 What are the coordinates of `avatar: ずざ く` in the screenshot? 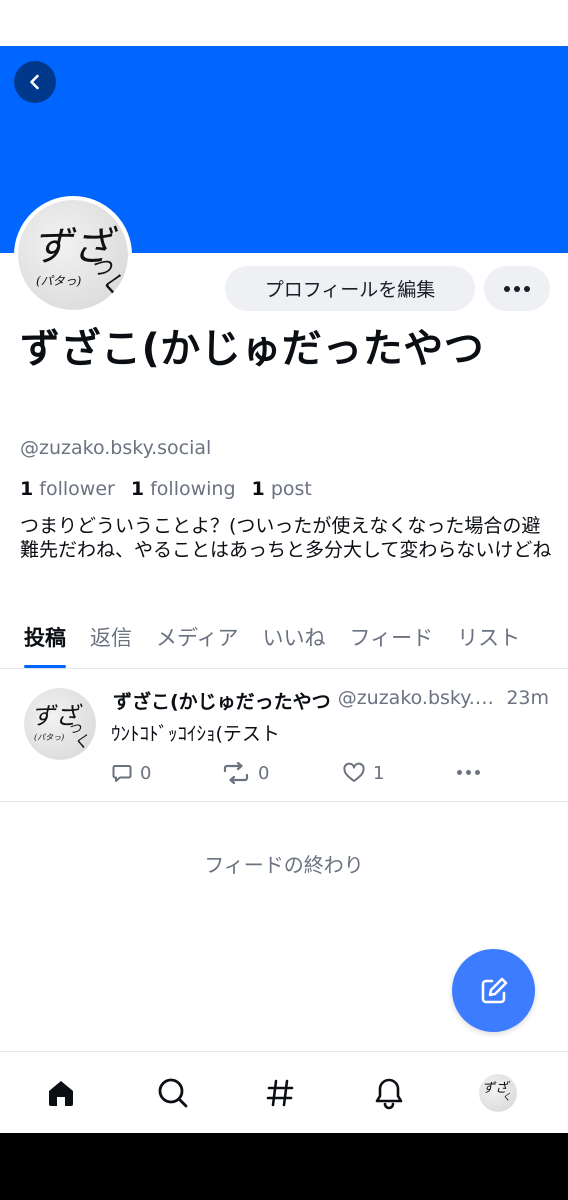 It's located at (498, 1093).